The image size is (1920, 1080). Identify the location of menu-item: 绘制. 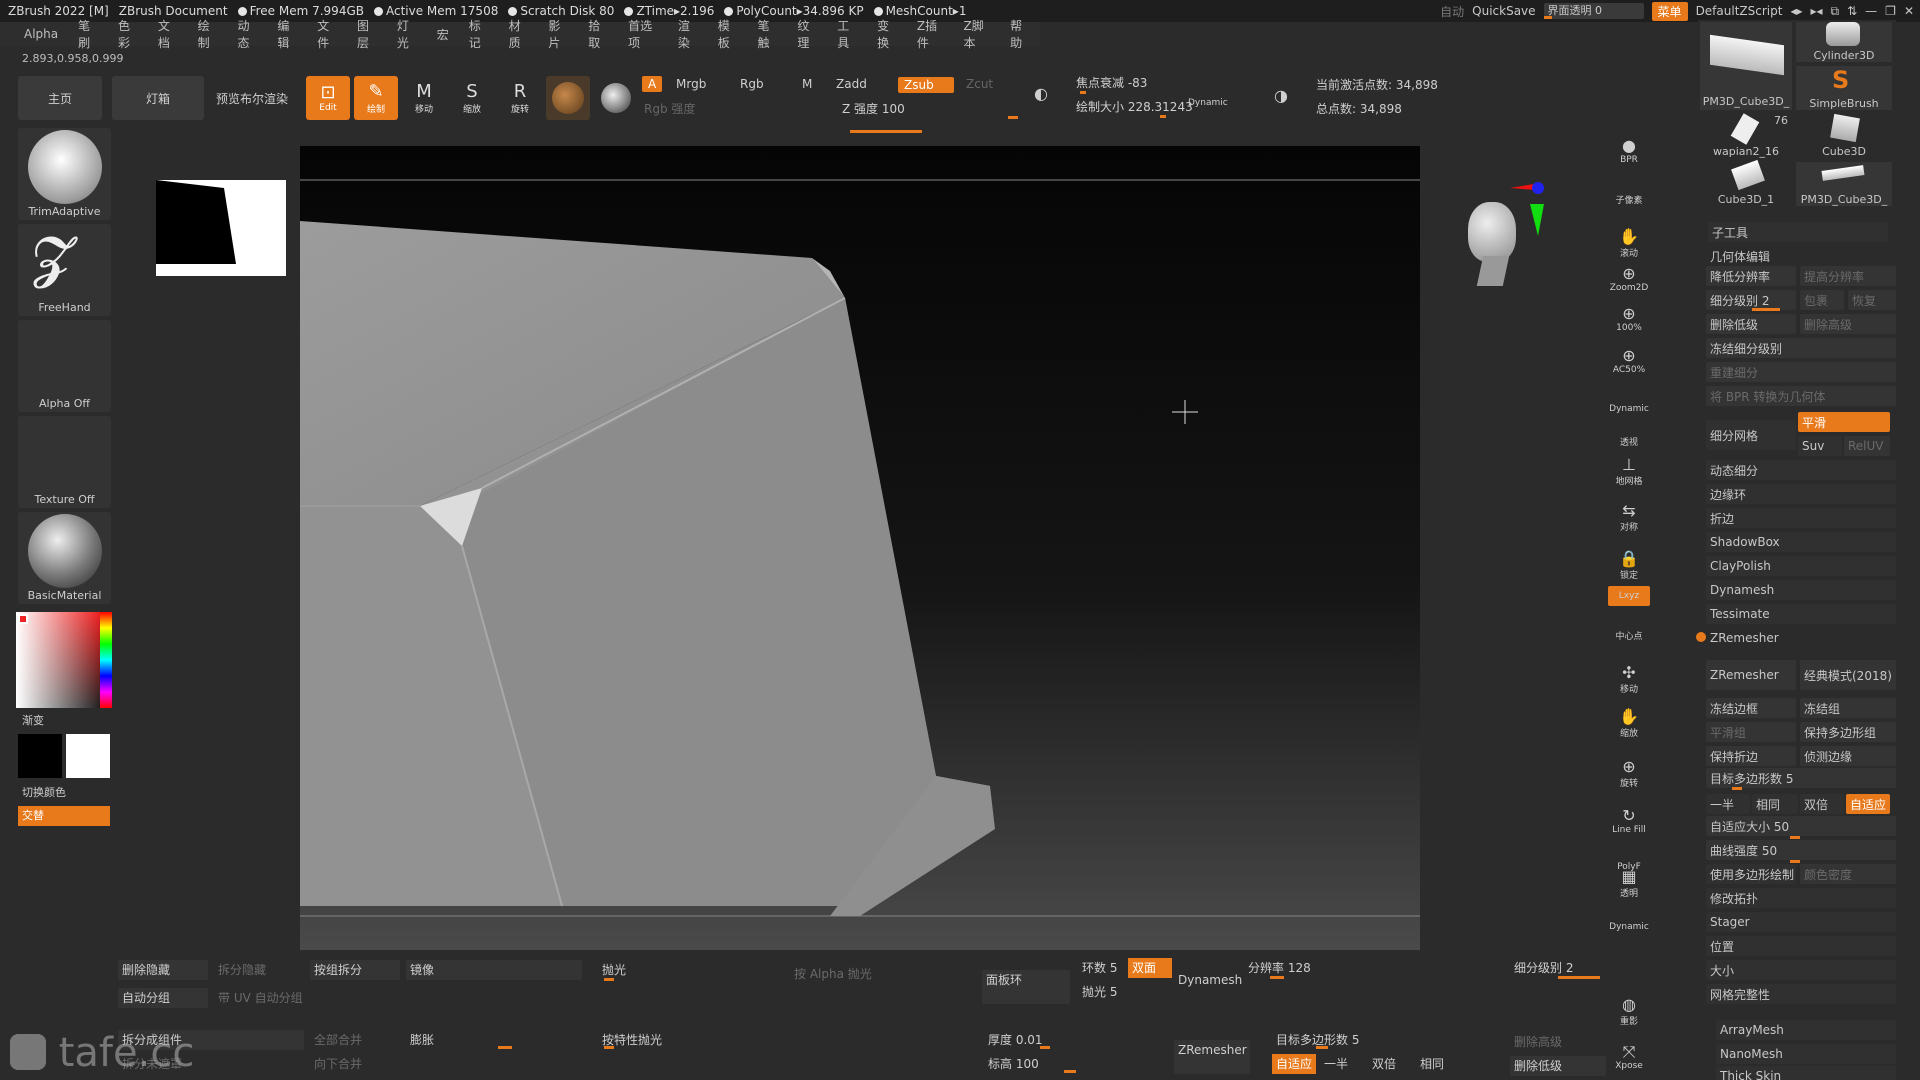
(208, 34).